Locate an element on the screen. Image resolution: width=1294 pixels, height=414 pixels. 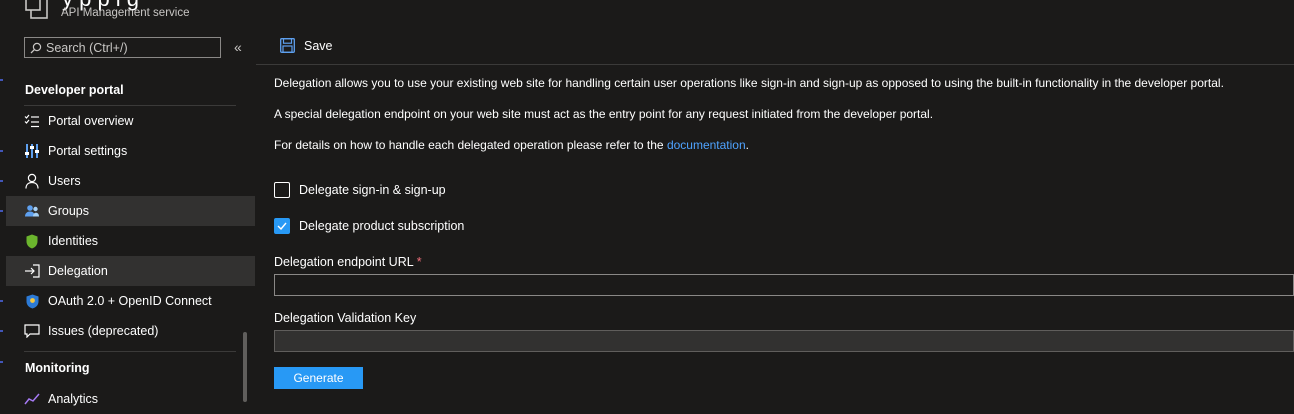
validation-key-input is located at coordinates (784, 341).